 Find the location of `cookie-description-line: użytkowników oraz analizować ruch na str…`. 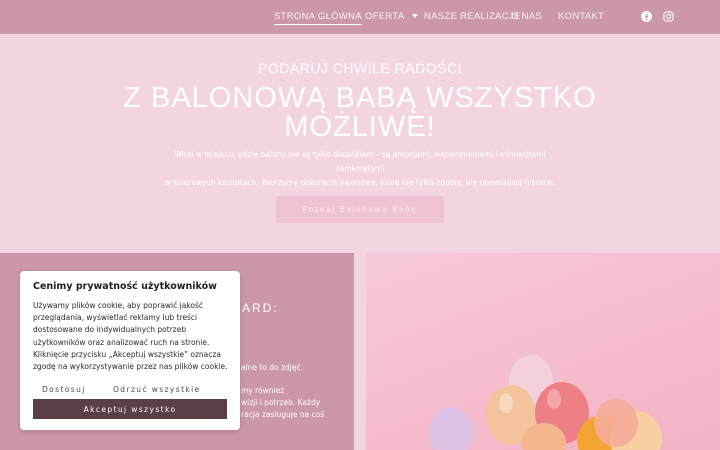

cookie-description-line: użytkowników oraz analizować ruch na str… is located at coordinates (121, 342).